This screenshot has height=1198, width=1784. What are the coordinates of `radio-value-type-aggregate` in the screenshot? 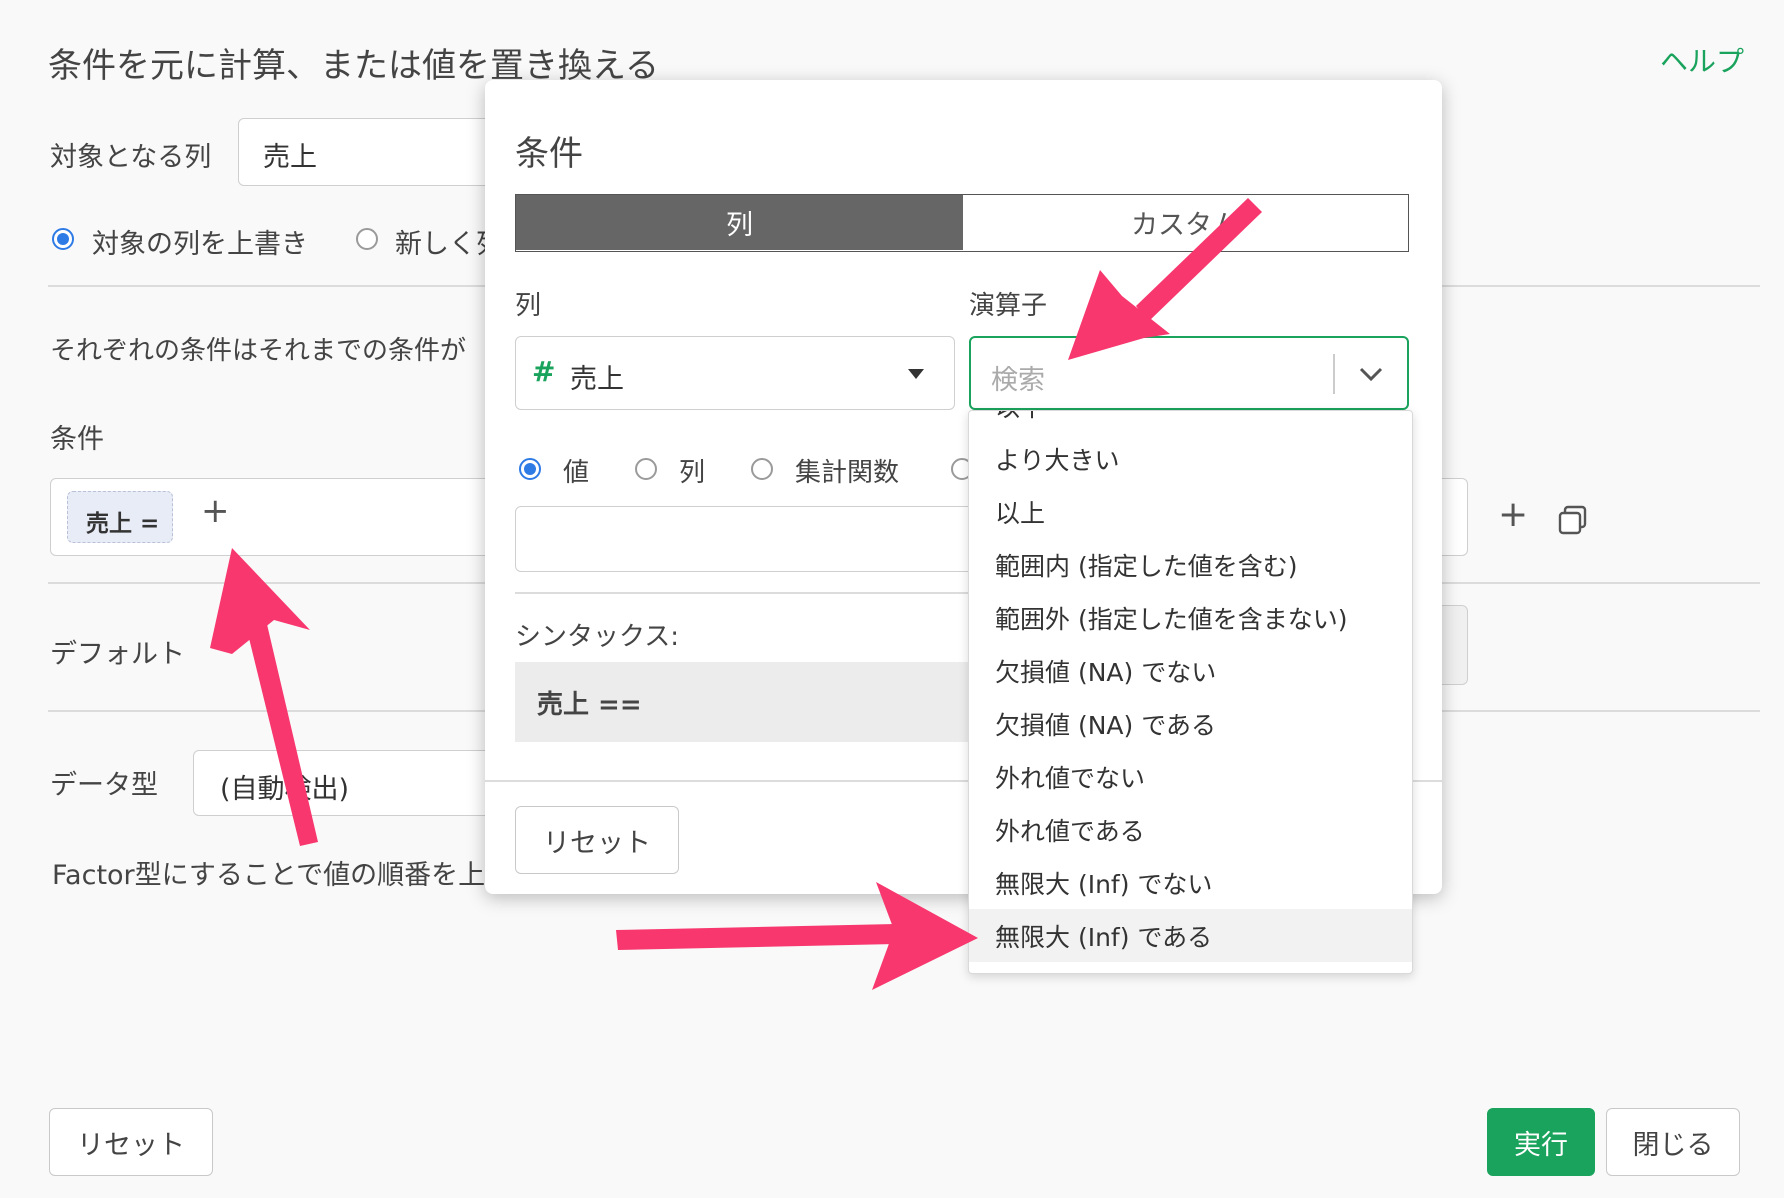 It's located at (762, 469).